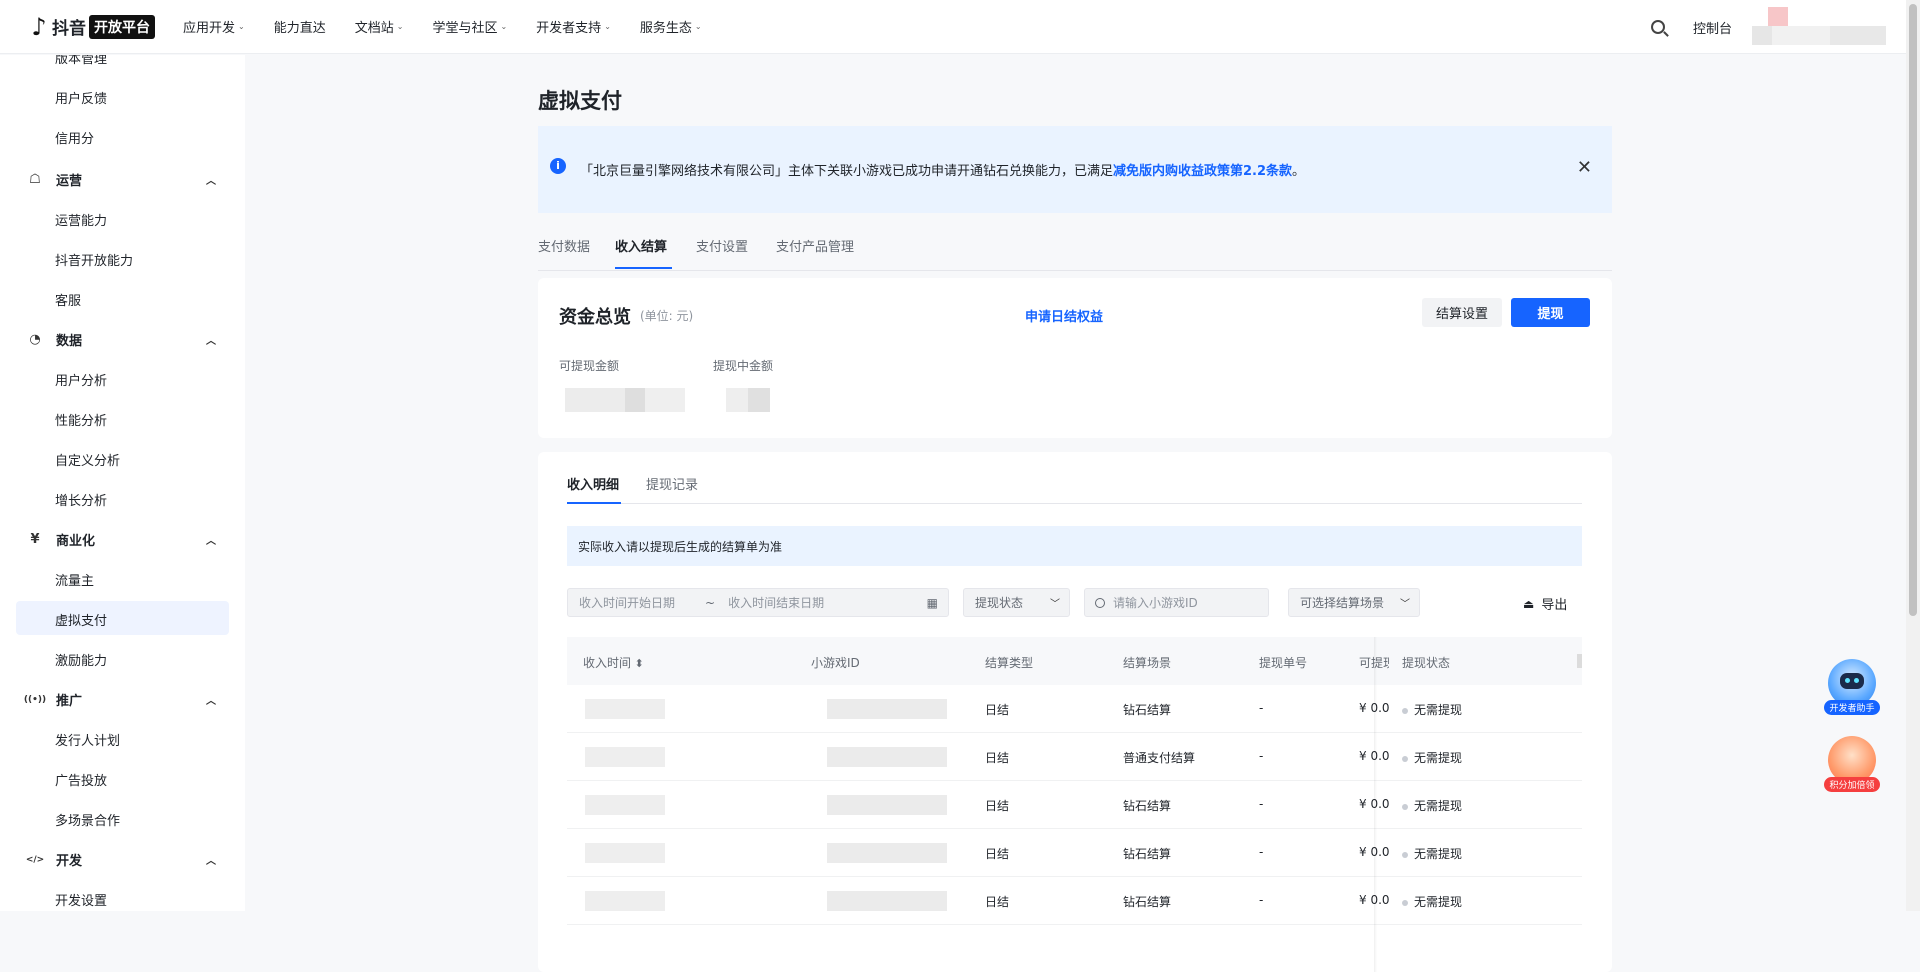 The width and height of the screenshot is (1920, 972). Describe the element at coordinates (1426, 662) in the screenshot. I see `column-header: 提现状态` at that location.